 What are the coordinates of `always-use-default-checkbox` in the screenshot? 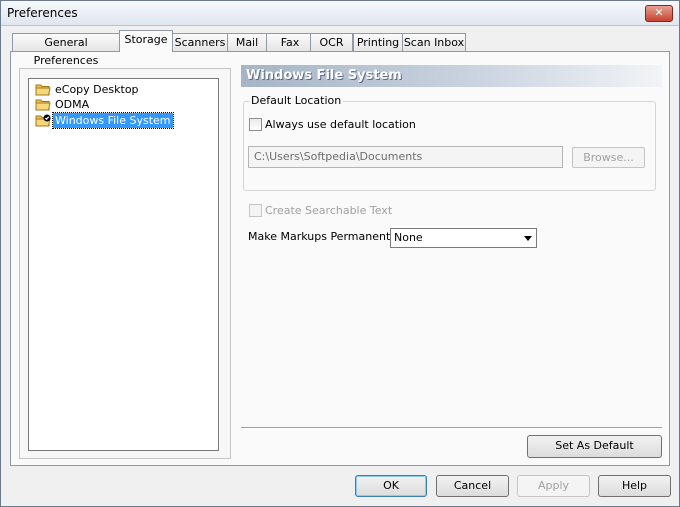 It's located at (255, 124).